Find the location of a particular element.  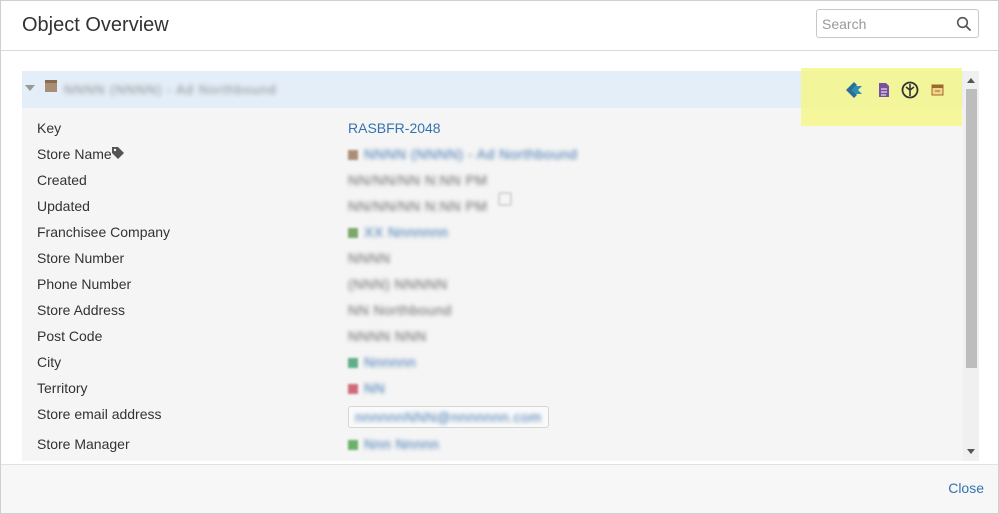

search-box is located at coordinates (897, 23).